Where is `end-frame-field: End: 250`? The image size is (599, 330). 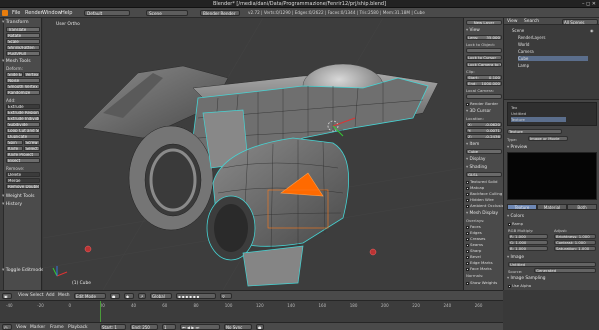
end-frame-field: End: 250 is located at coordinates (144, 327).